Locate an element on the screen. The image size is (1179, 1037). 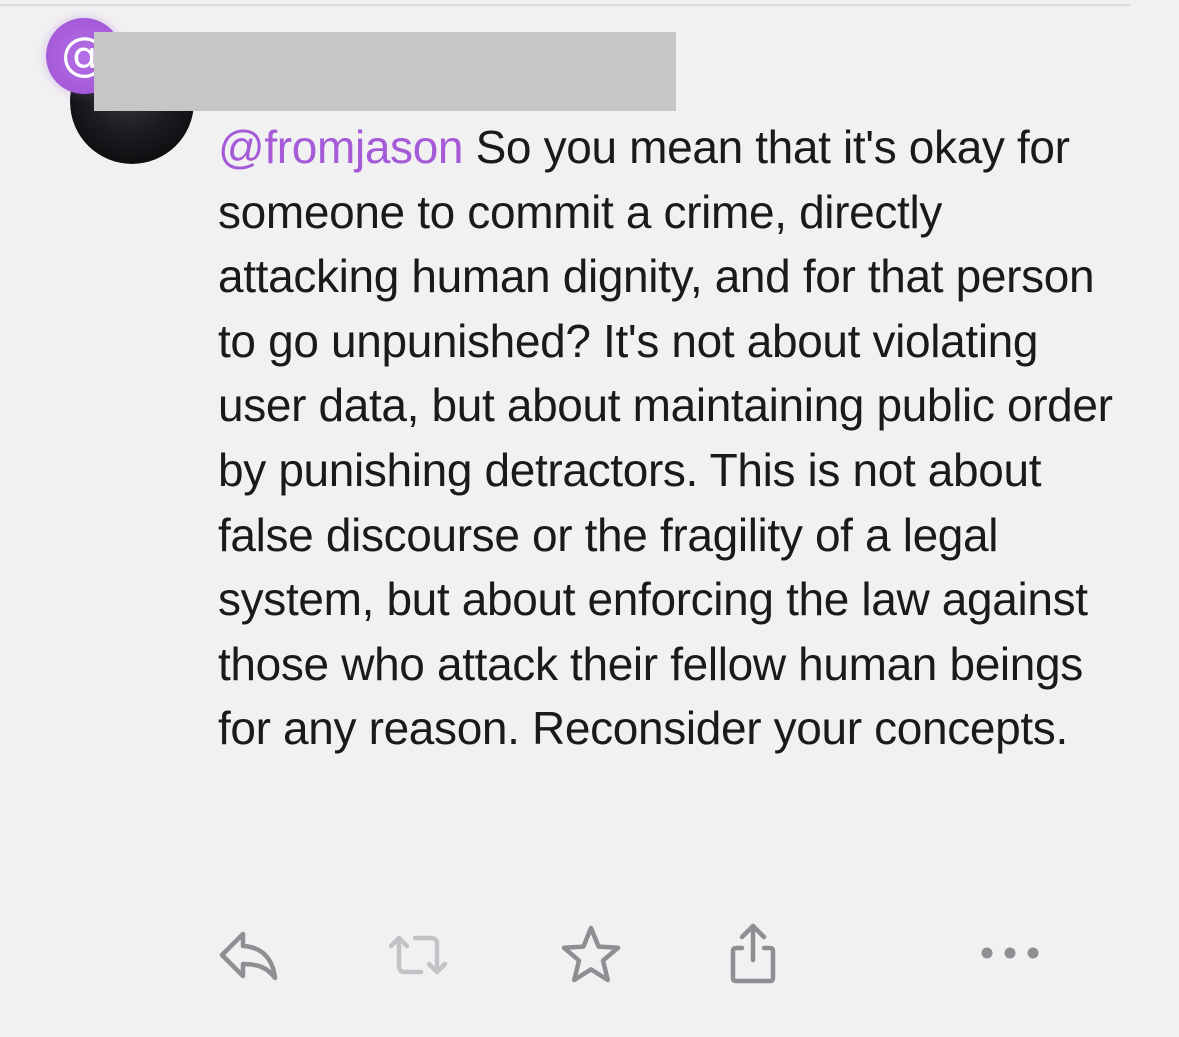
star-icon is located at coordinates (591, 954).